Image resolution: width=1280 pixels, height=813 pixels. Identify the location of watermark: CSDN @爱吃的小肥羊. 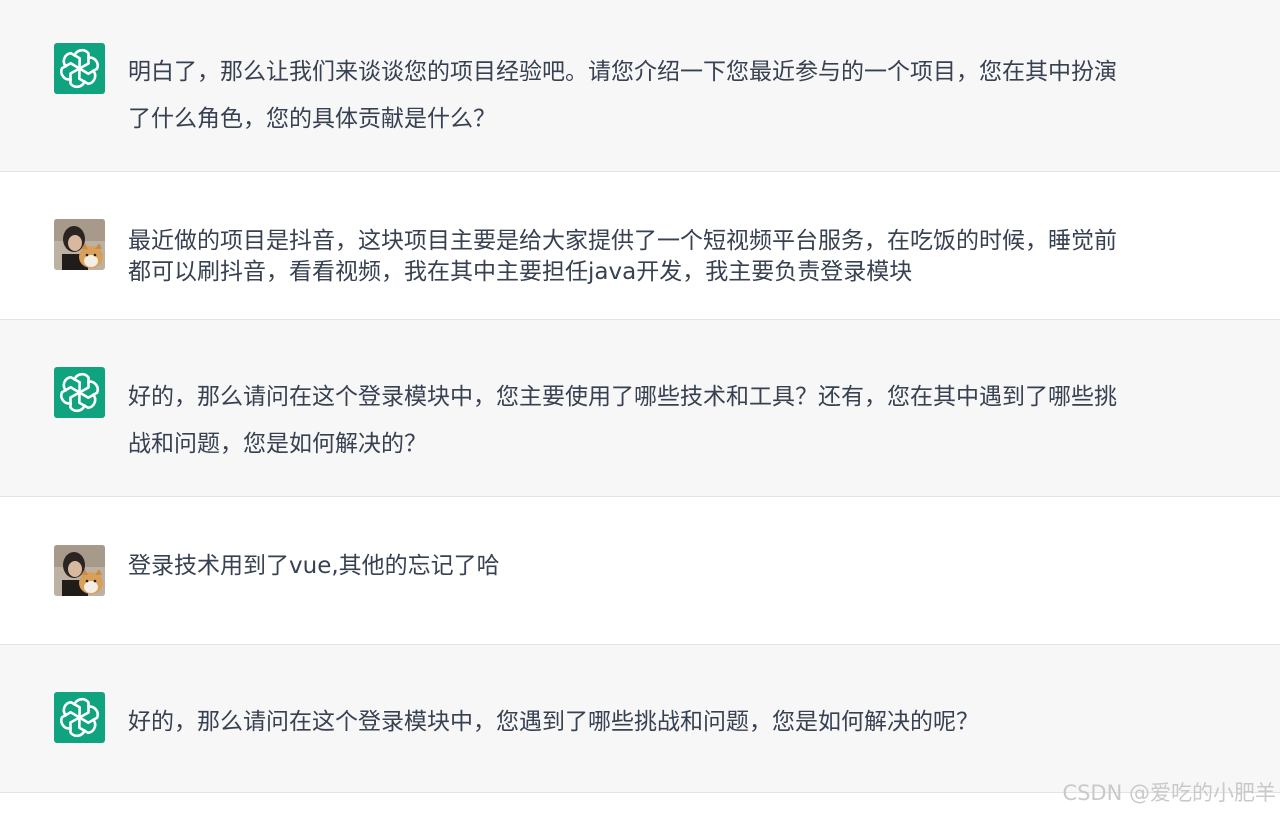
(1169, 793).